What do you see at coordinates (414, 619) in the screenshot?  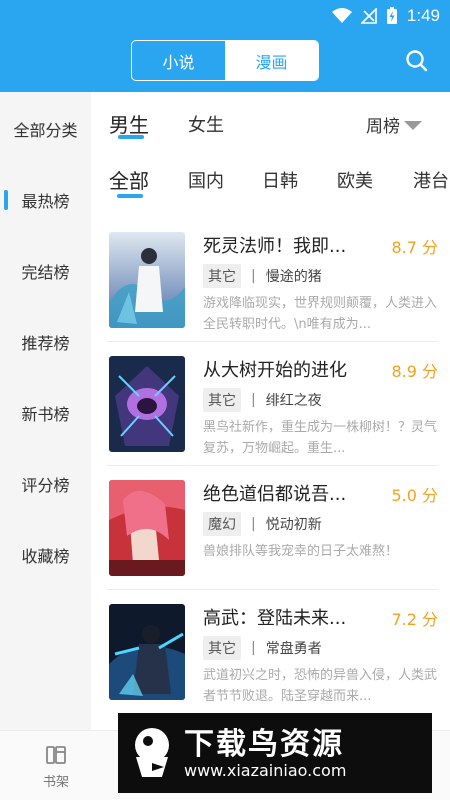 I see `book-score: 7.2 分` at bounding box center [414, 619].